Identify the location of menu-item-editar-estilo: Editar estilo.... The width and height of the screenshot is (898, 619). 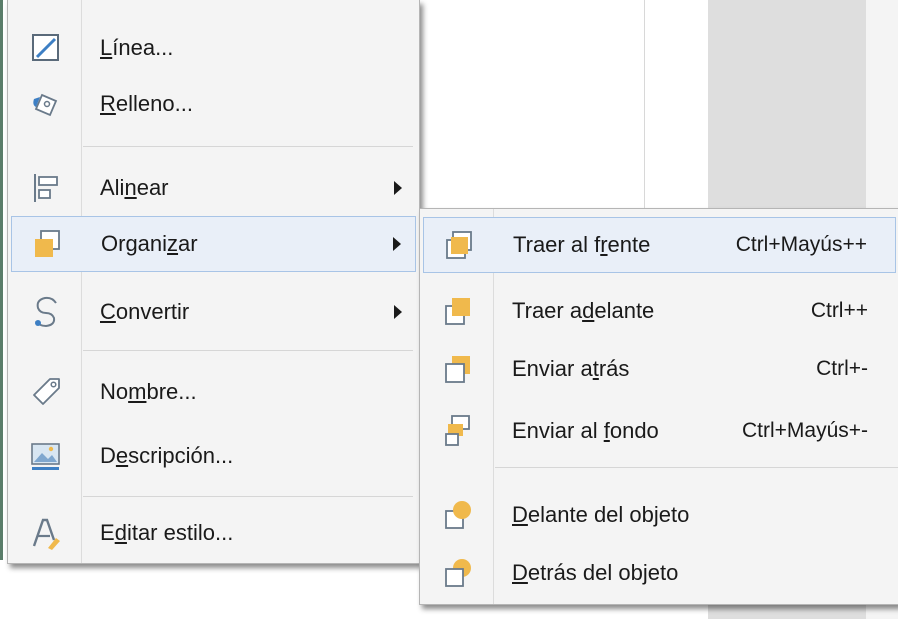
(213, 533).